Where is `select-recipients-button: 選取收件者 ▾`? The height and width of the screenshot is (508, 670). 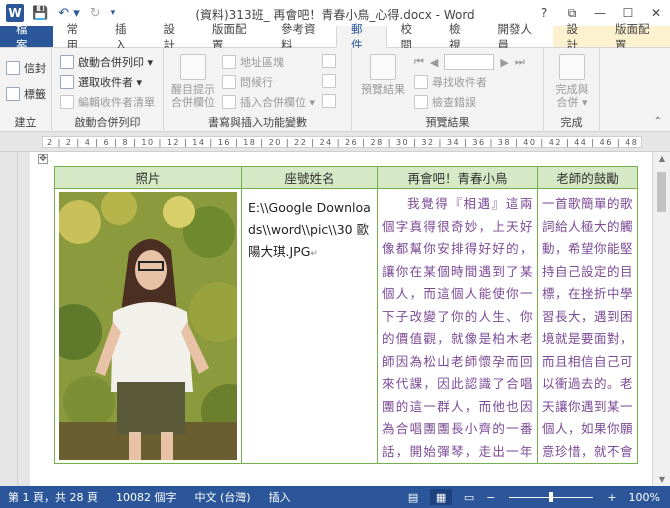
select-recipients-button: 選取收件者 ▾ is located at coordinates (101, 82).